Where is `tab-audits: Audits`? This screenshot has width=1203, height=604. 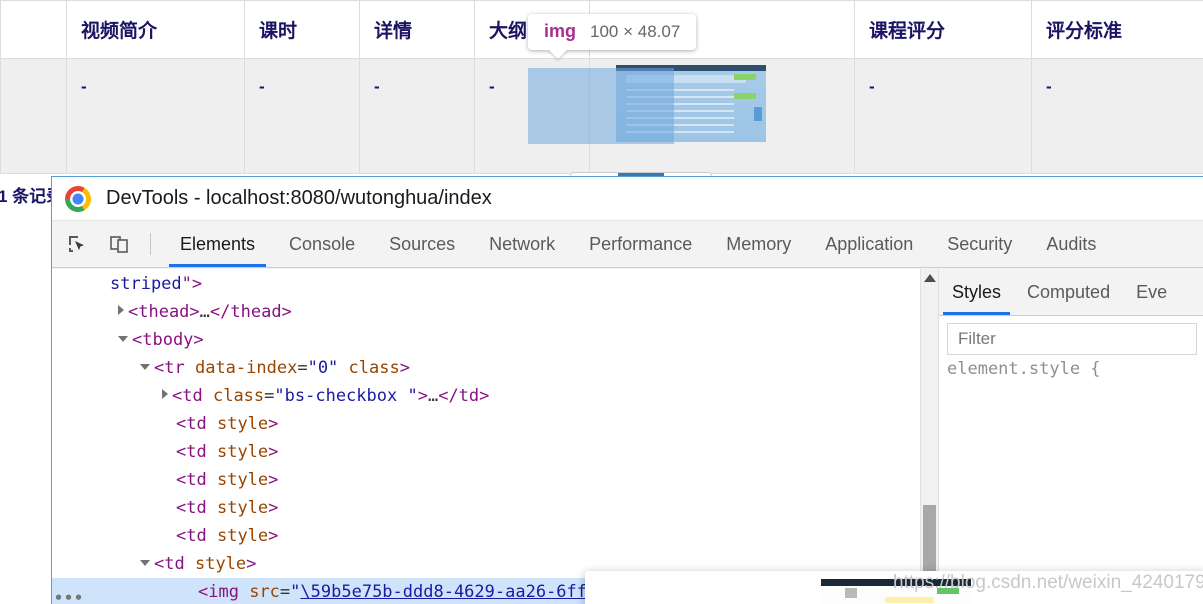 tab-audits: Audits is located at coordinates (1071, 244).